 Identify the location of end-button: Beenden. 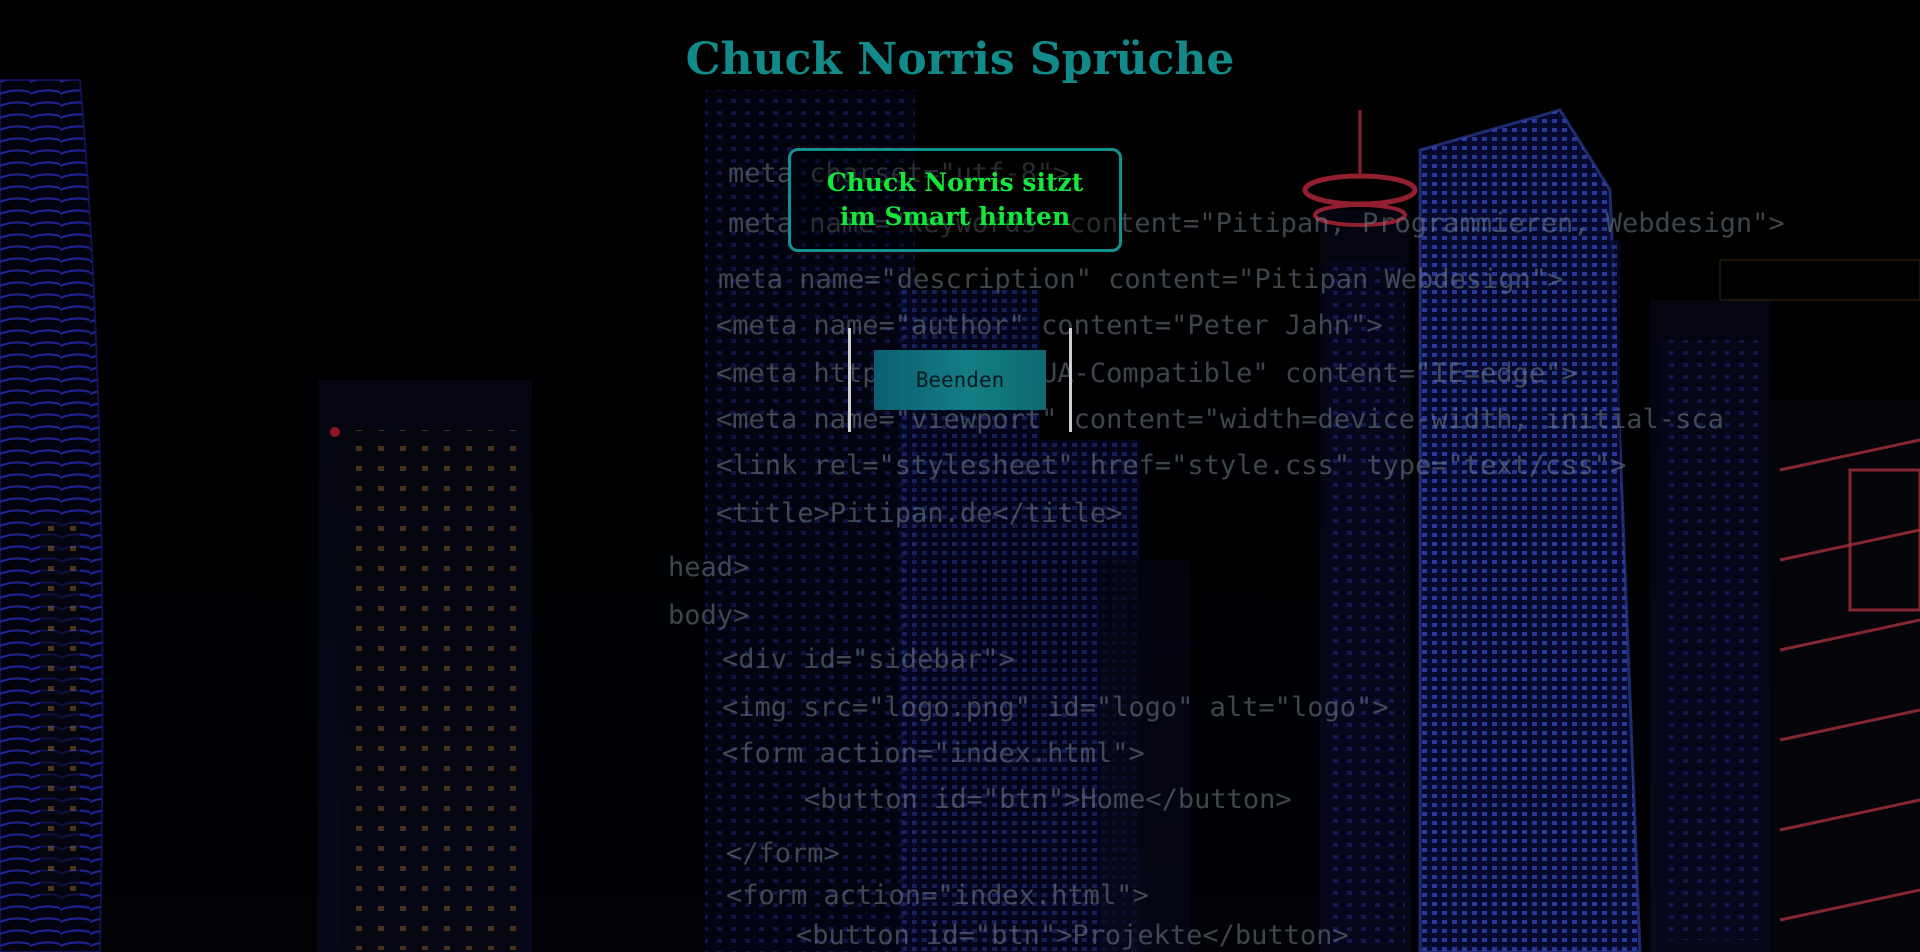
(960, 380).